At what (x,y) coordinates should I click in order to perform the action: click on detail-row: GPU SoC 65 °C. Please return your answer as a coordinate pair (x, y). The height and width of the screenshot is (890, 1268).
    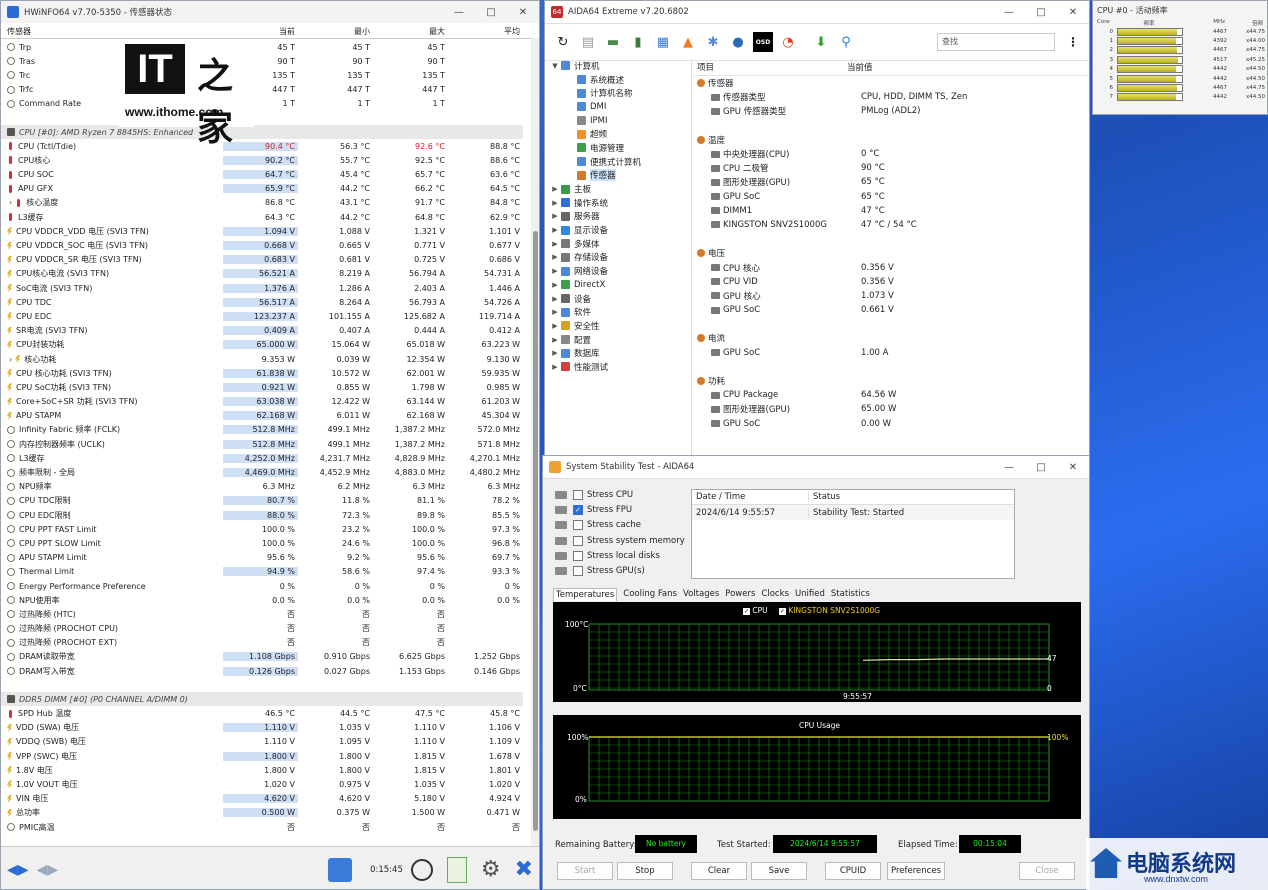
    Looking at the image, I should click on (891, 197).